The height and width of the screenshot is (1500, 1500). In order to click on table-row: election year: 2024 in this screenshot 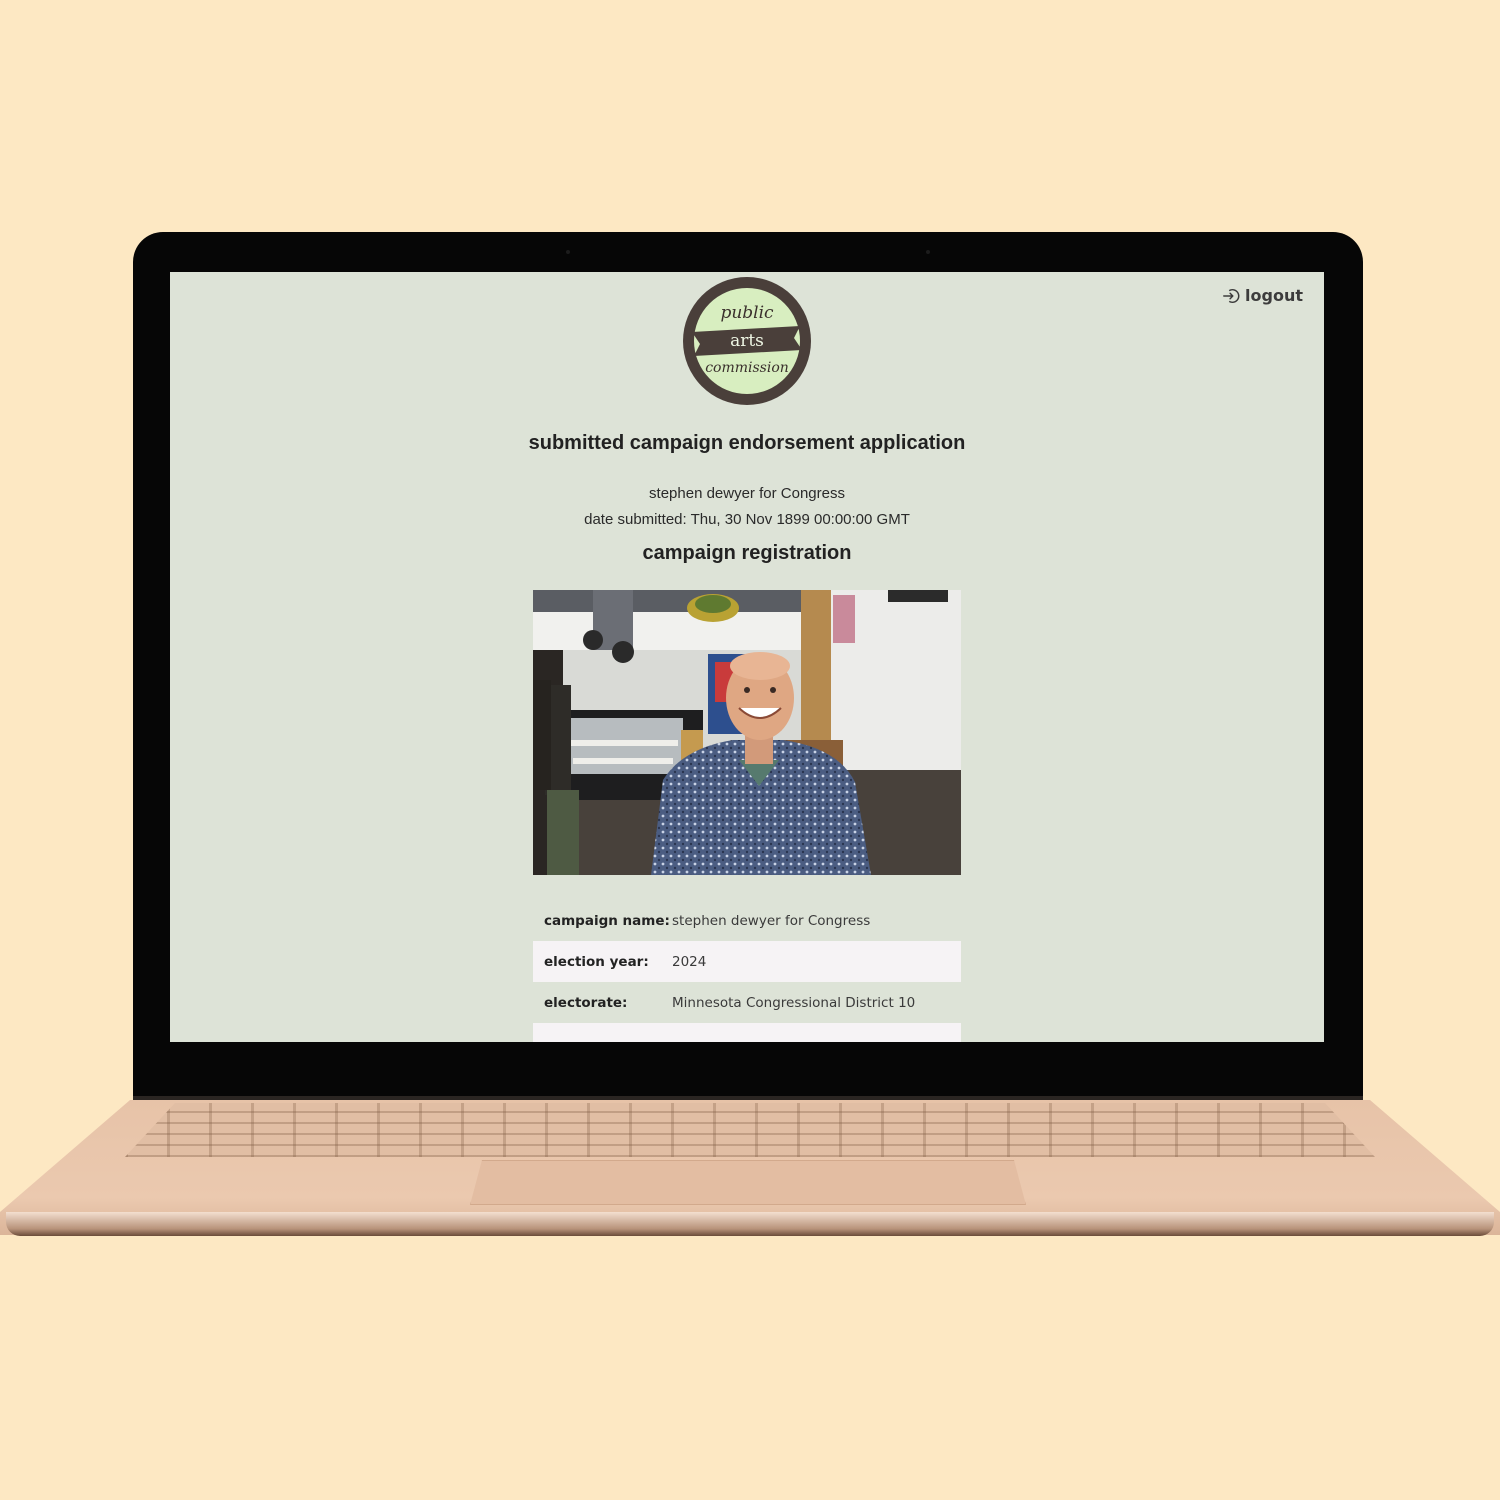, I will do `click(747, 961)`.